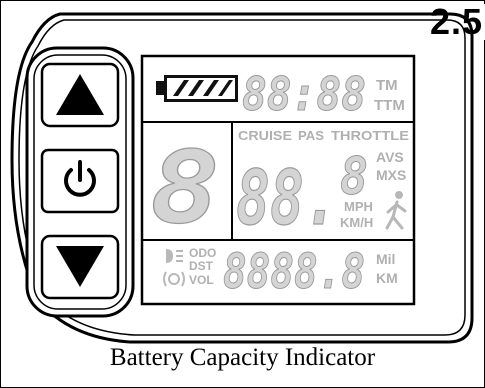  What do you see at coordinates (202, 253) in the screenshot?
I see `trip-label-odo: ODO` at bounding box center [202, 253].